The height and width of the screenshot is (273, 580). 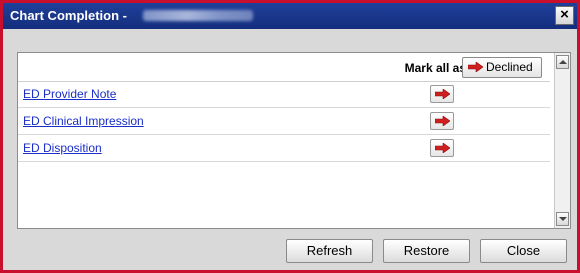 What do you see at coordinates (329, 251) in the screenshot?
I see `refresh-button: Refresh` at bounding box center [329, 251].